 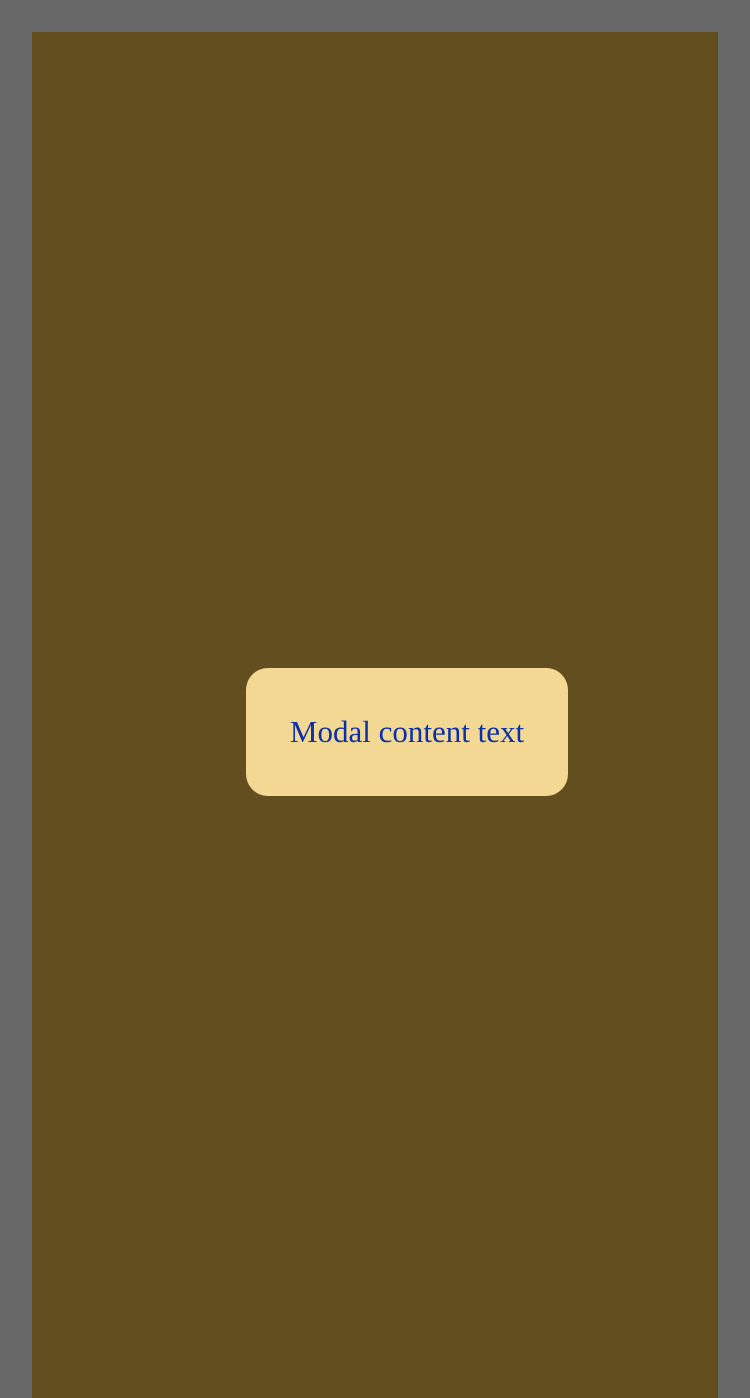 I want to click on modal-content-text: Modal content text, so click(x=407, y=731).